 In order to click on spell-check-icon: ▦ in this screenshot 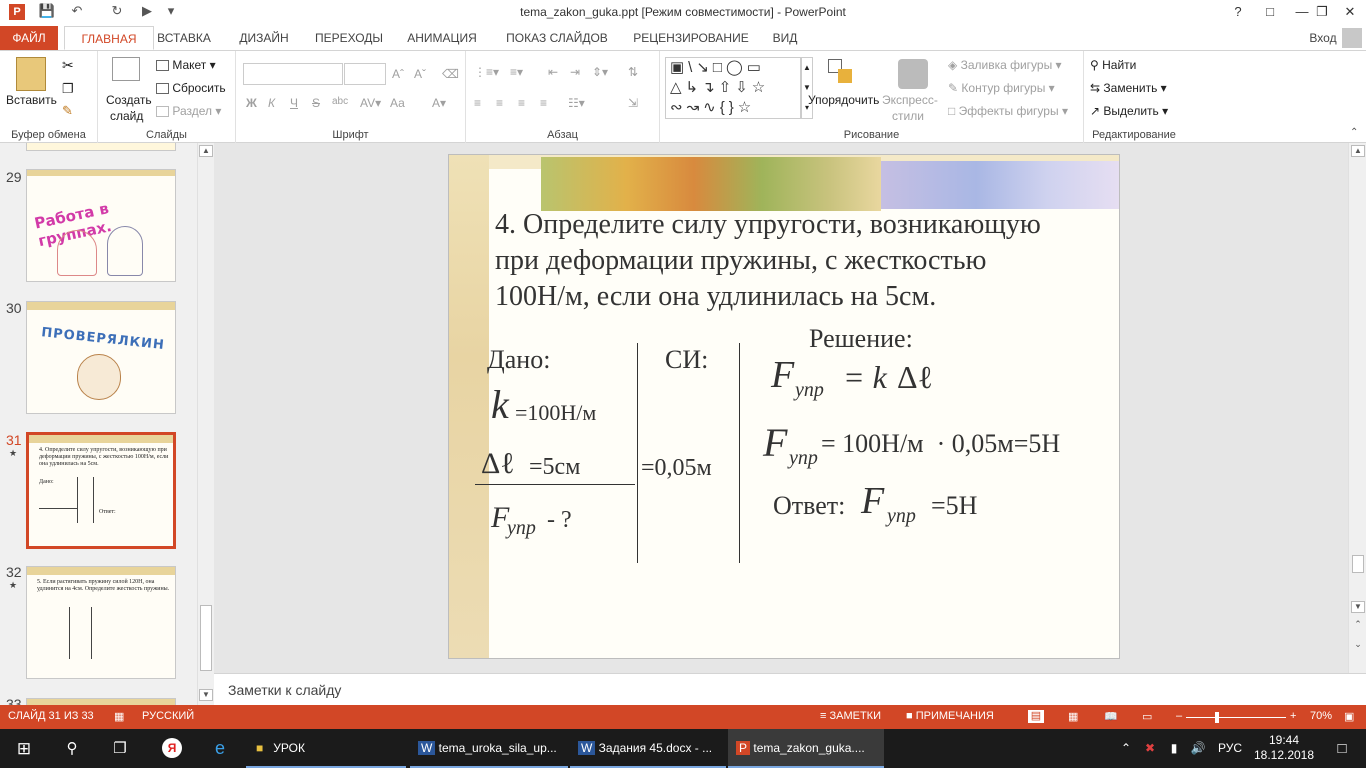, I will do `click(119, 716)`.